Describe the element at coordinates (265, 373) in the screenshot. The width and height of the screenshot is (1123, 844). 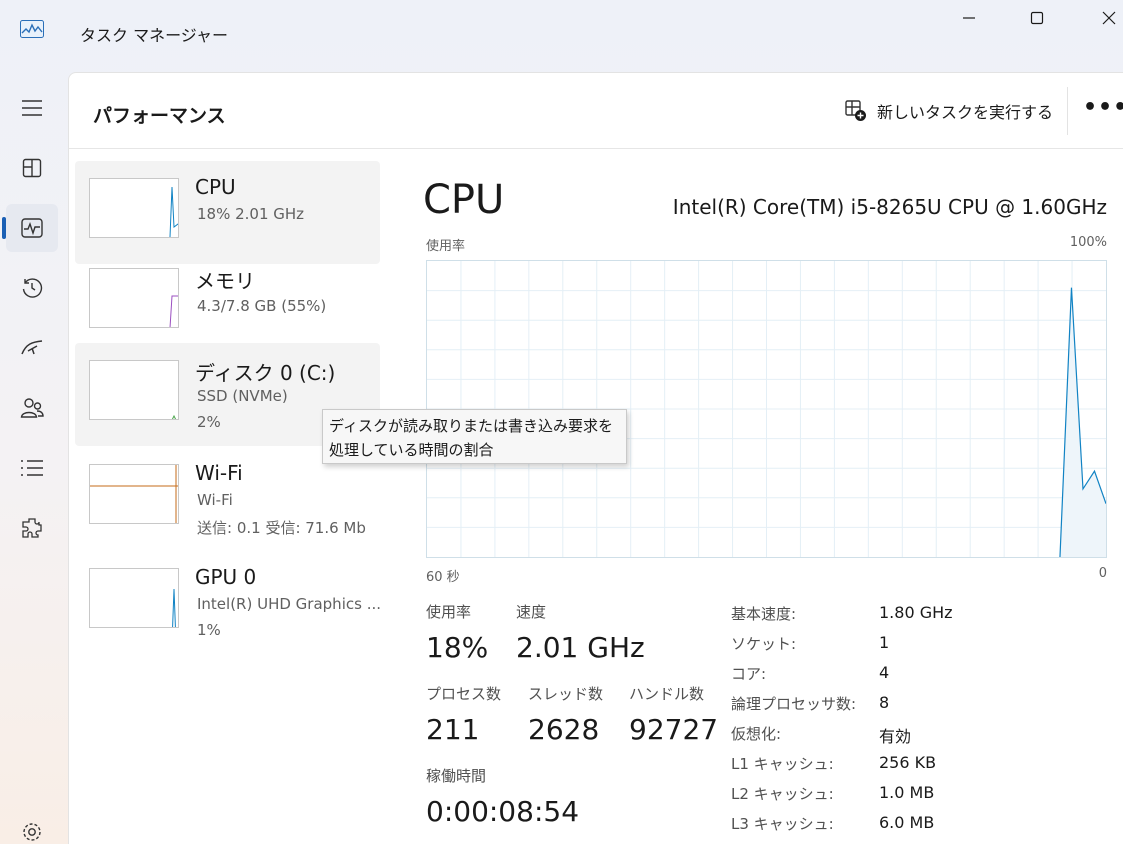
I see `device-name: ディスク 0 (C:)` at that location.